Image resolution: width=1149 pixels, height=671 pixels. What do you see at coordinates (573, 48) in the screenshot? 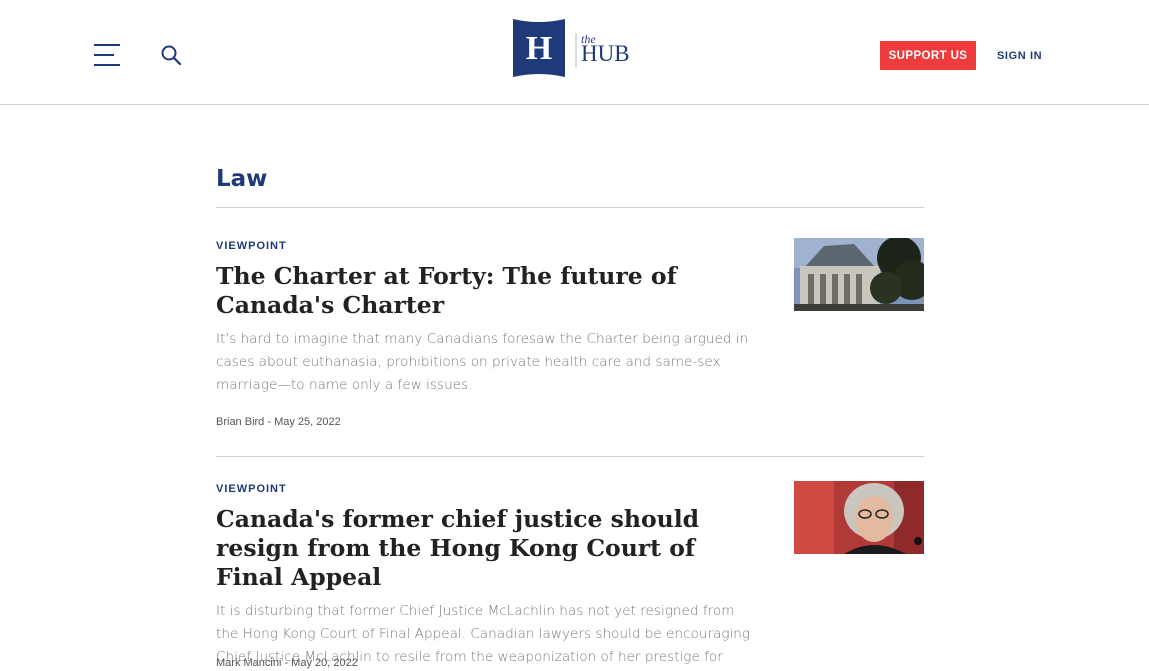
I see `site-logo: H the HUB` at bounding box center [573, 48].